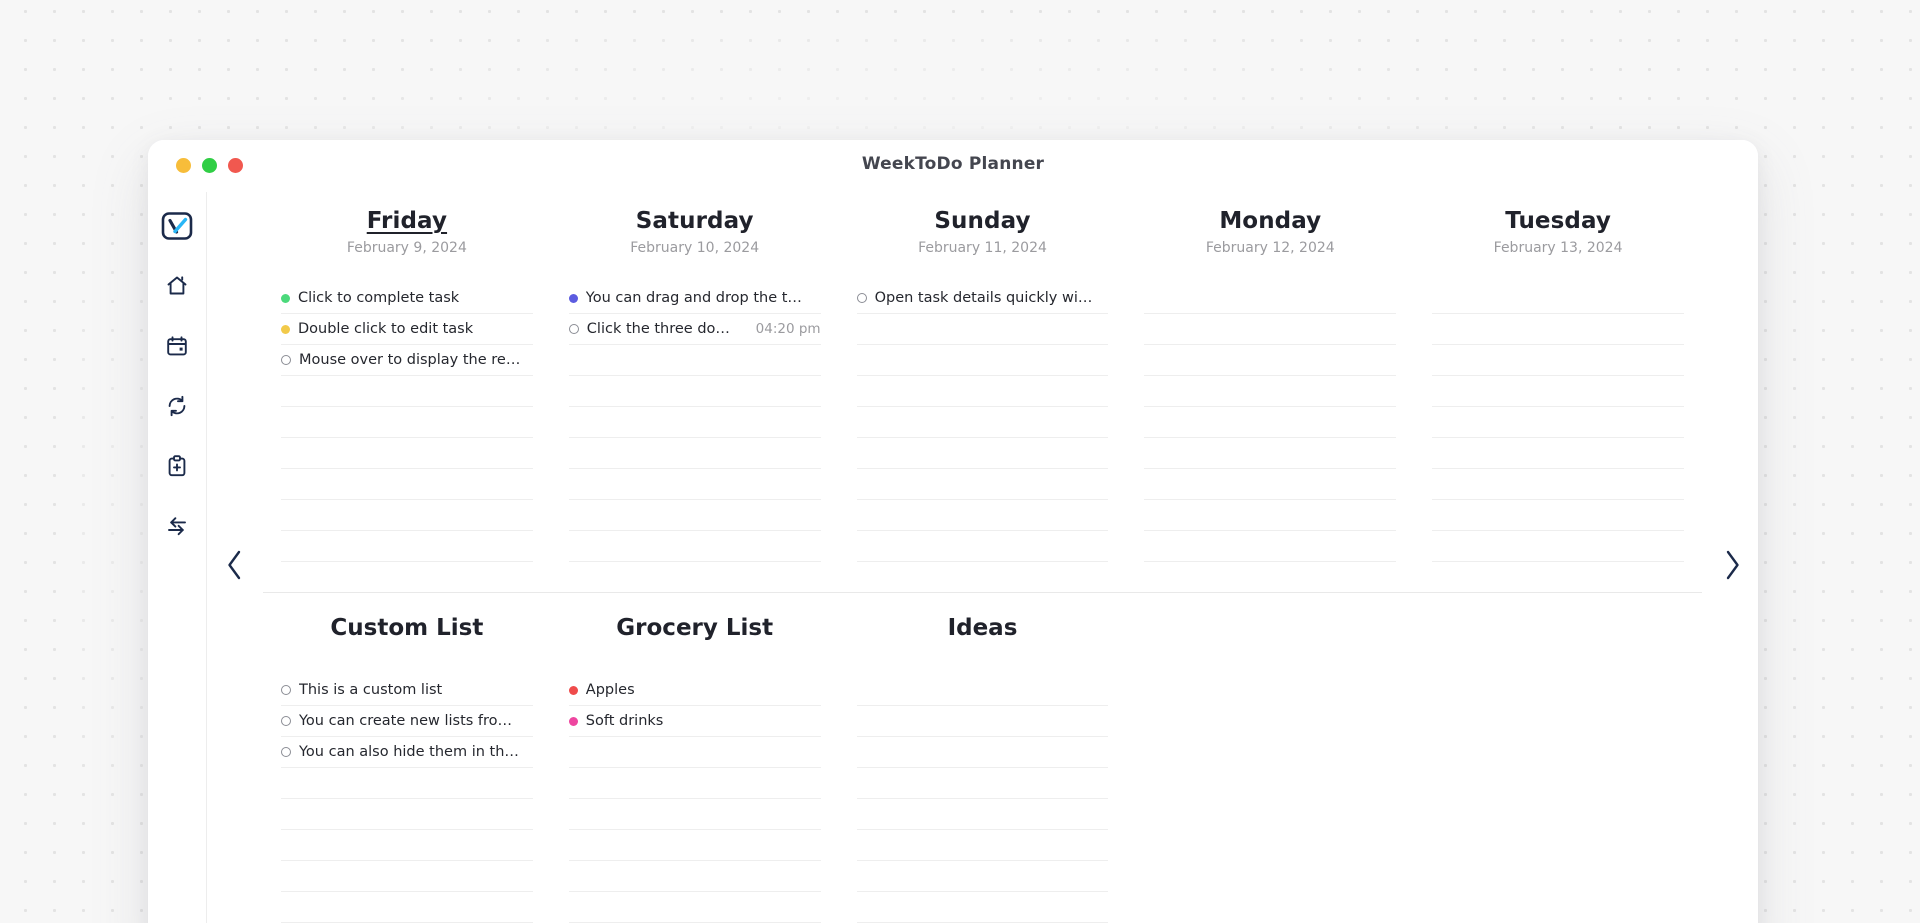 This screenshot has height=923, width=1920. I want to click on task-row: Click to complete task, so click(407, 298).